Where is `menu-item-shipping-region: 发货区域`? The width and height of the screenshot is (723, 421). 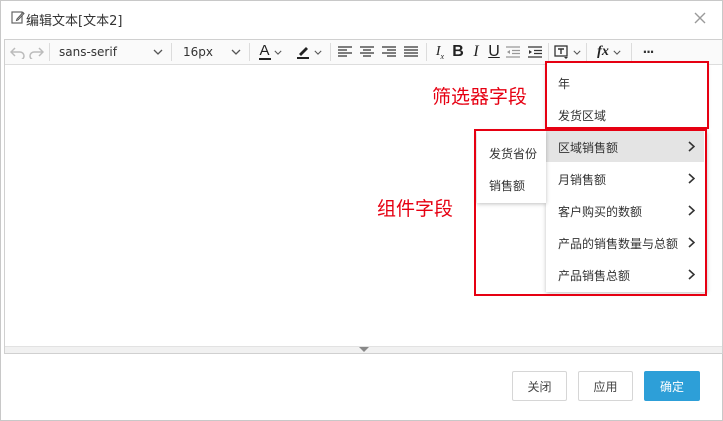 menu-item-shipping-region: 发货区域 is located at coordinates (582, 115).